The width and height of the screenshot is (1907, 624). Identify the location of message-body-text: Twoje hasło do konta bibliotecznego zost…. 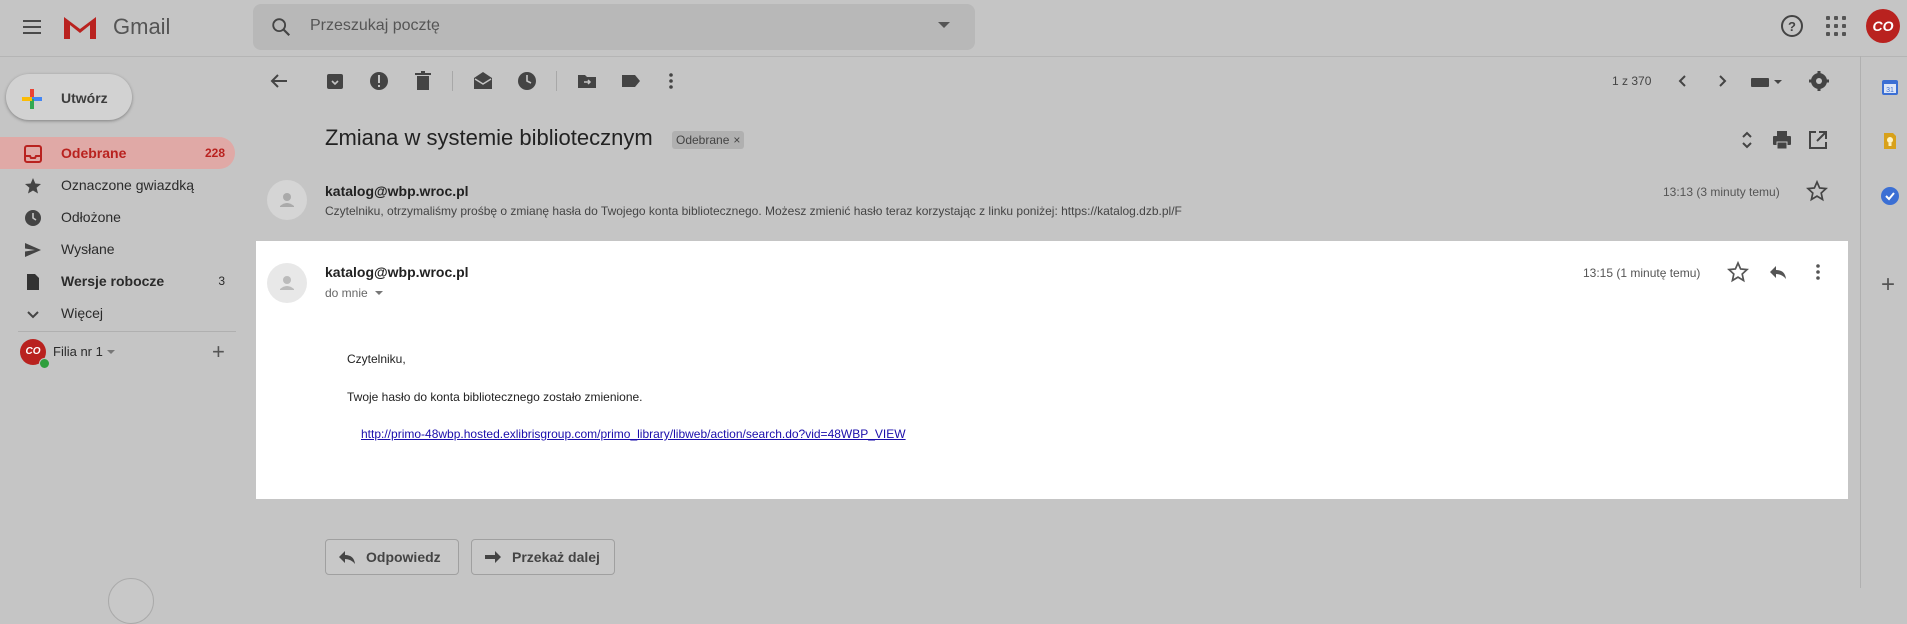
(495, 397).